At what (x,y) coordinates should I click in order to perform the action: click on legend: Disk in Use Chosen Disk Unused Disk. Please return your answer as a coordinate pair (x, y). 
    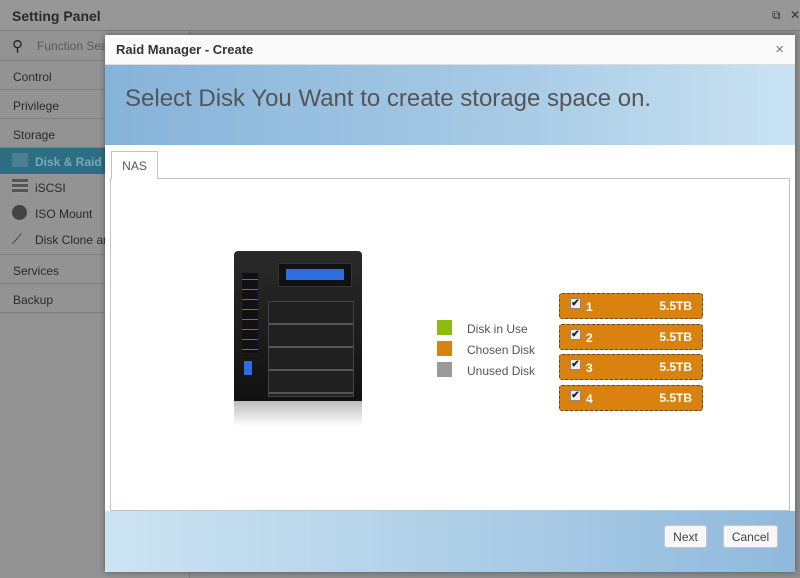
    Looking at the image, I should click on (486, 350).